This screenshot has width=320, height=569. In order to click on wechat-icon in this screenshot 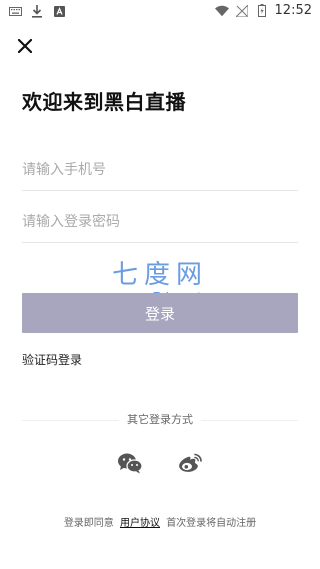, I will do `click(130, 465)`.